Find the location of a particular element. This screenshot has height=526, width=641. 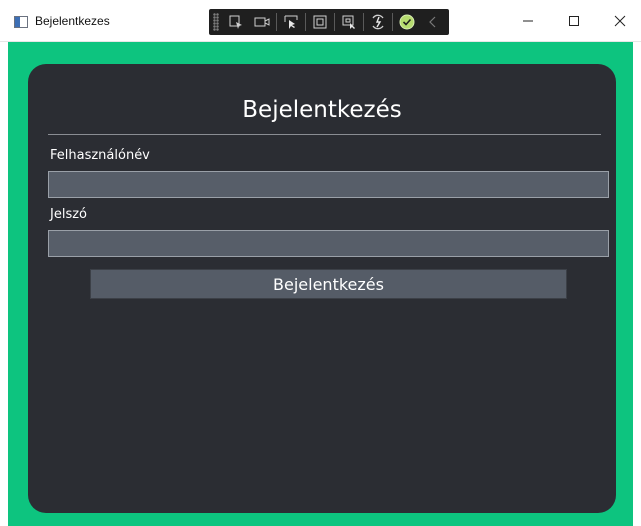

maximize-button is located at coordinates (574, 21).